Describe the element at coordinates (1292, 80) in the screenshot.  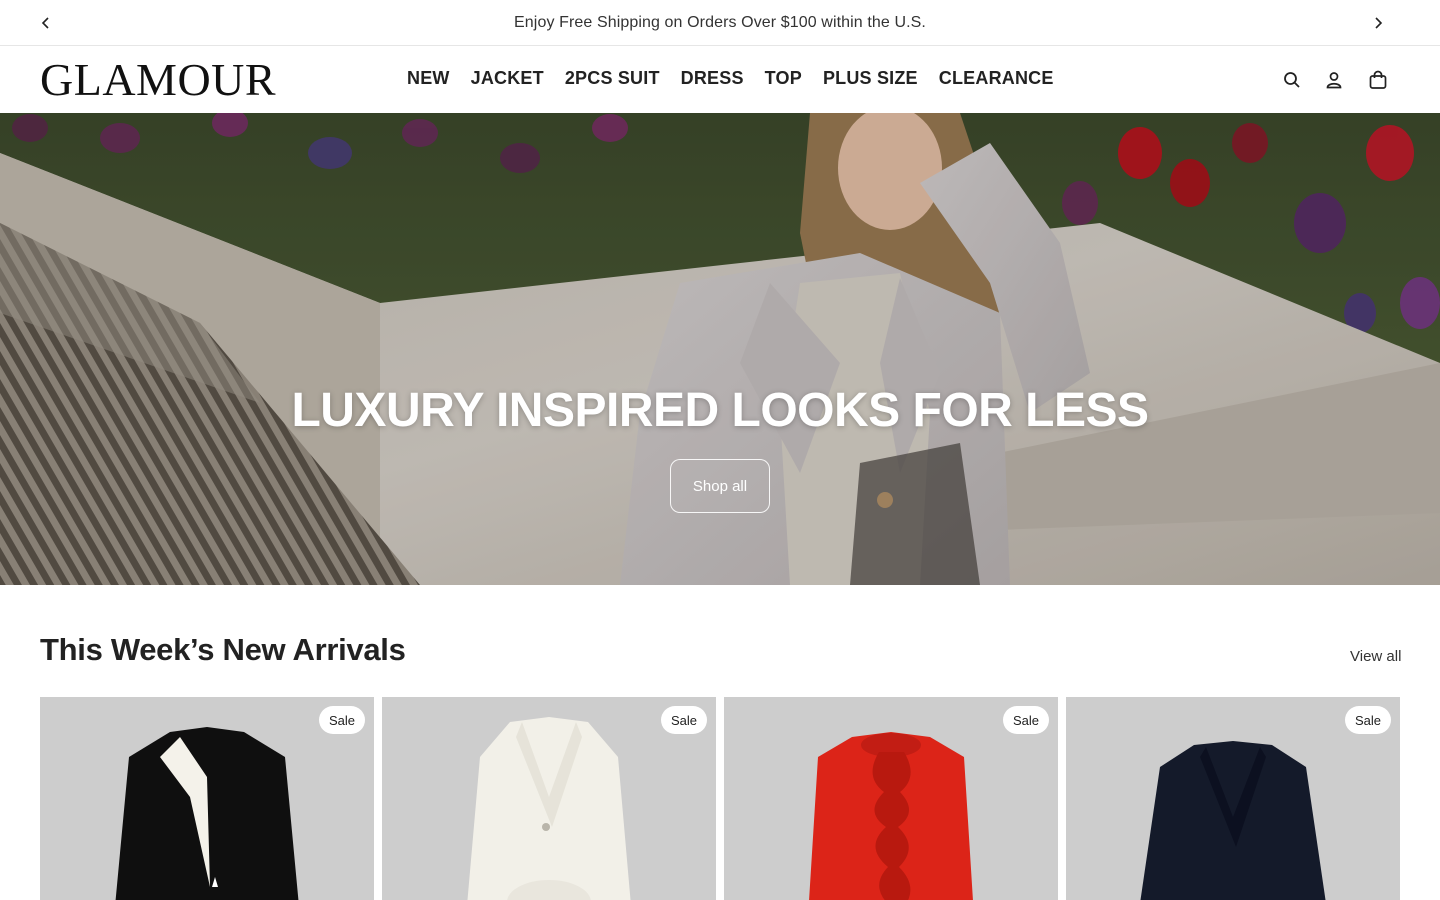
I see `search-icon` at that location.